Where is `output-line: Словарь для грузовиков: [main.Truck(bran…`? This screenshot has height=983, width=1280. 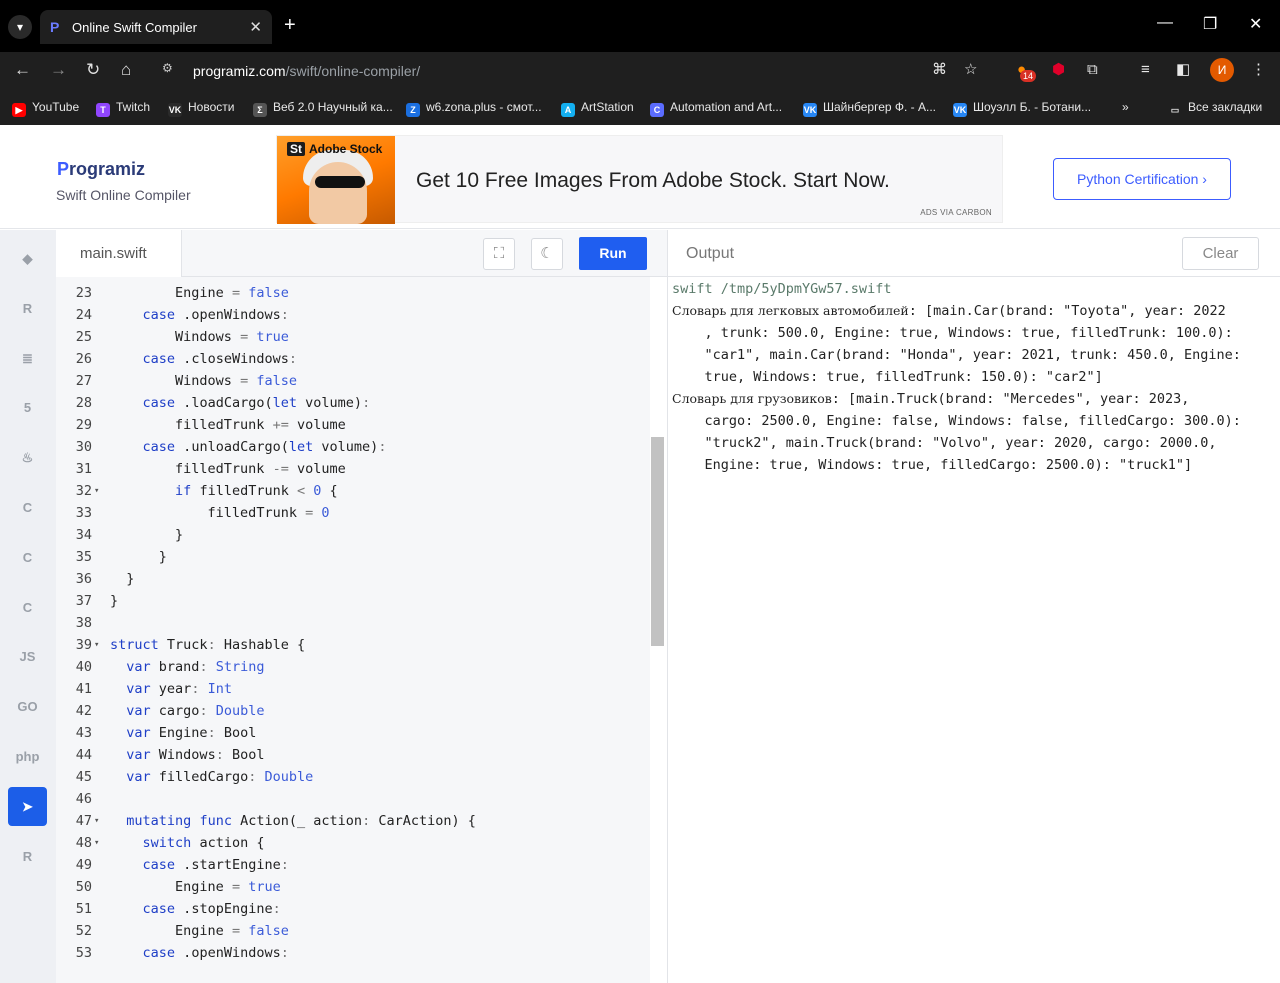 output-line: Словарь для грузовиков: [main.Truck(bran… is located at coordinates (930, 399).